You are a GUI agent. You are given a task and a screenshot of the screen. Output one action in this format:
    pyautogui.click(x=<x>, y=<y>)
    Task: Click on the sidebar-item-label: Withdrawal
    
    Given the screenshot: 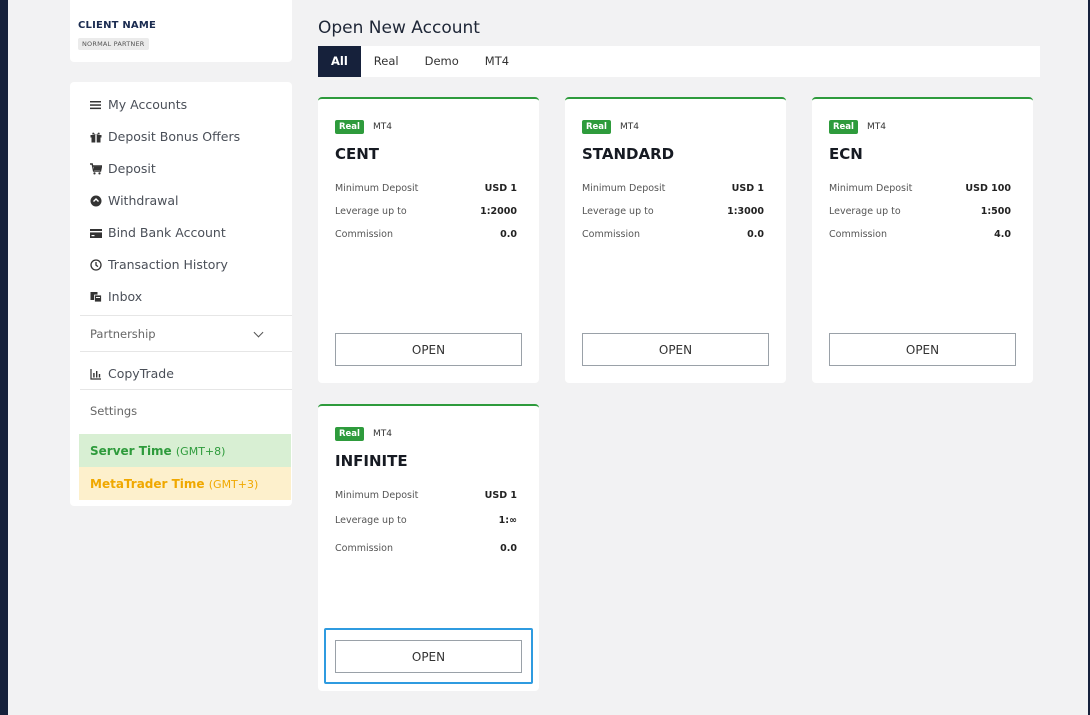 What is the action you would take?
    pyautogui.click(x=143, y=200)
    